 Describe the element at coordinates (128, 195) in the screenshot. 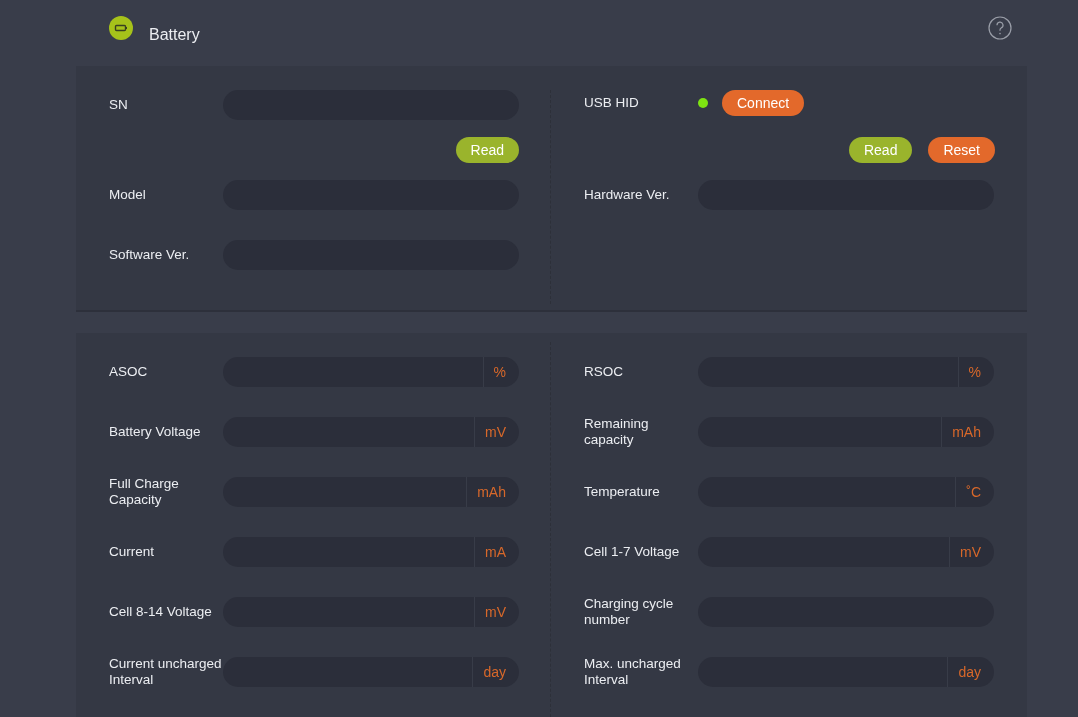

I see `field-label: Model` at that location.